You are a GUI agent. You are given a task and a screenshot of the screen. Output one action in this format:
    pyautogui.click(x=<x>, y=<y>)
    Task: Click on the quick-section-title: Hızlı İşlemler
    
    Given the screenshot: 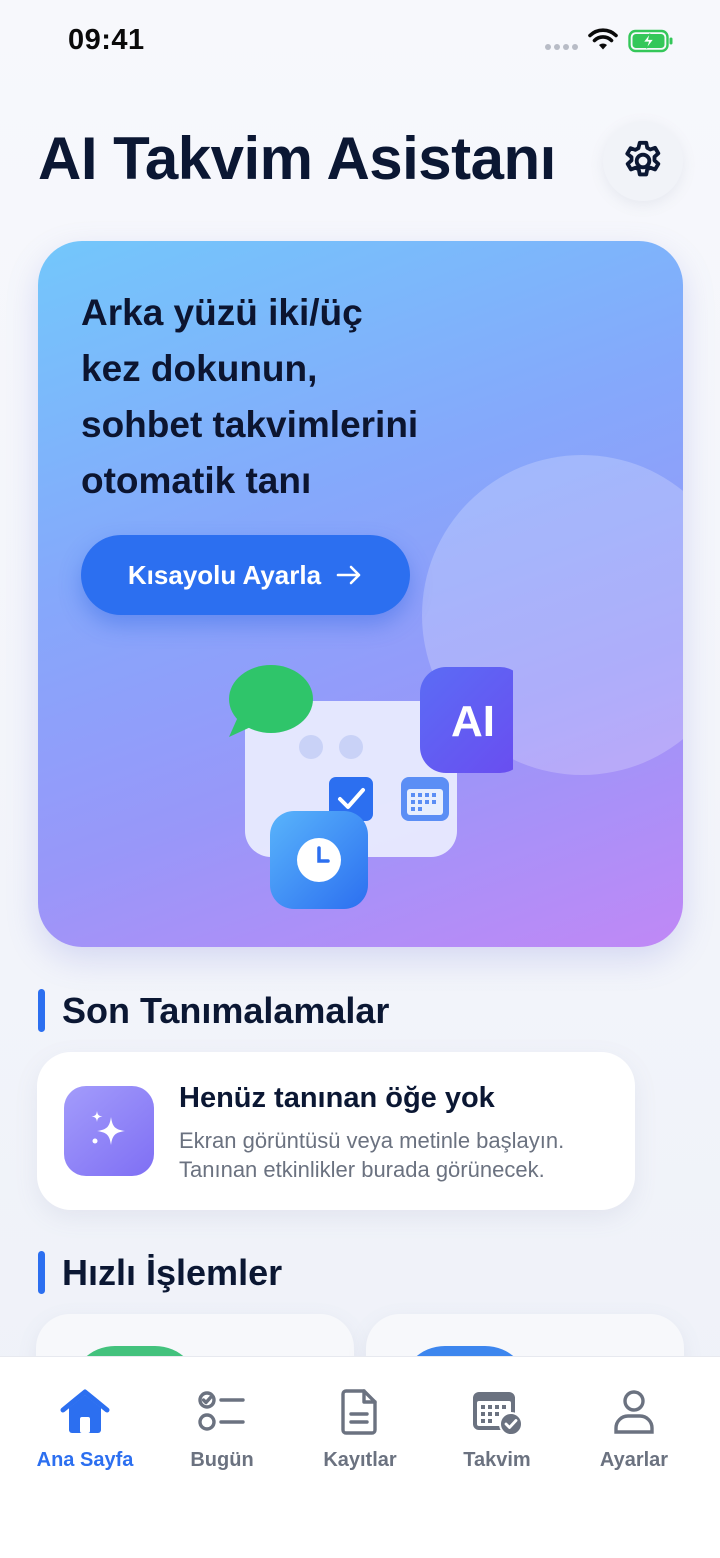 What is the action you would take?
    pyautogui.click(x=172, y=1272)
    